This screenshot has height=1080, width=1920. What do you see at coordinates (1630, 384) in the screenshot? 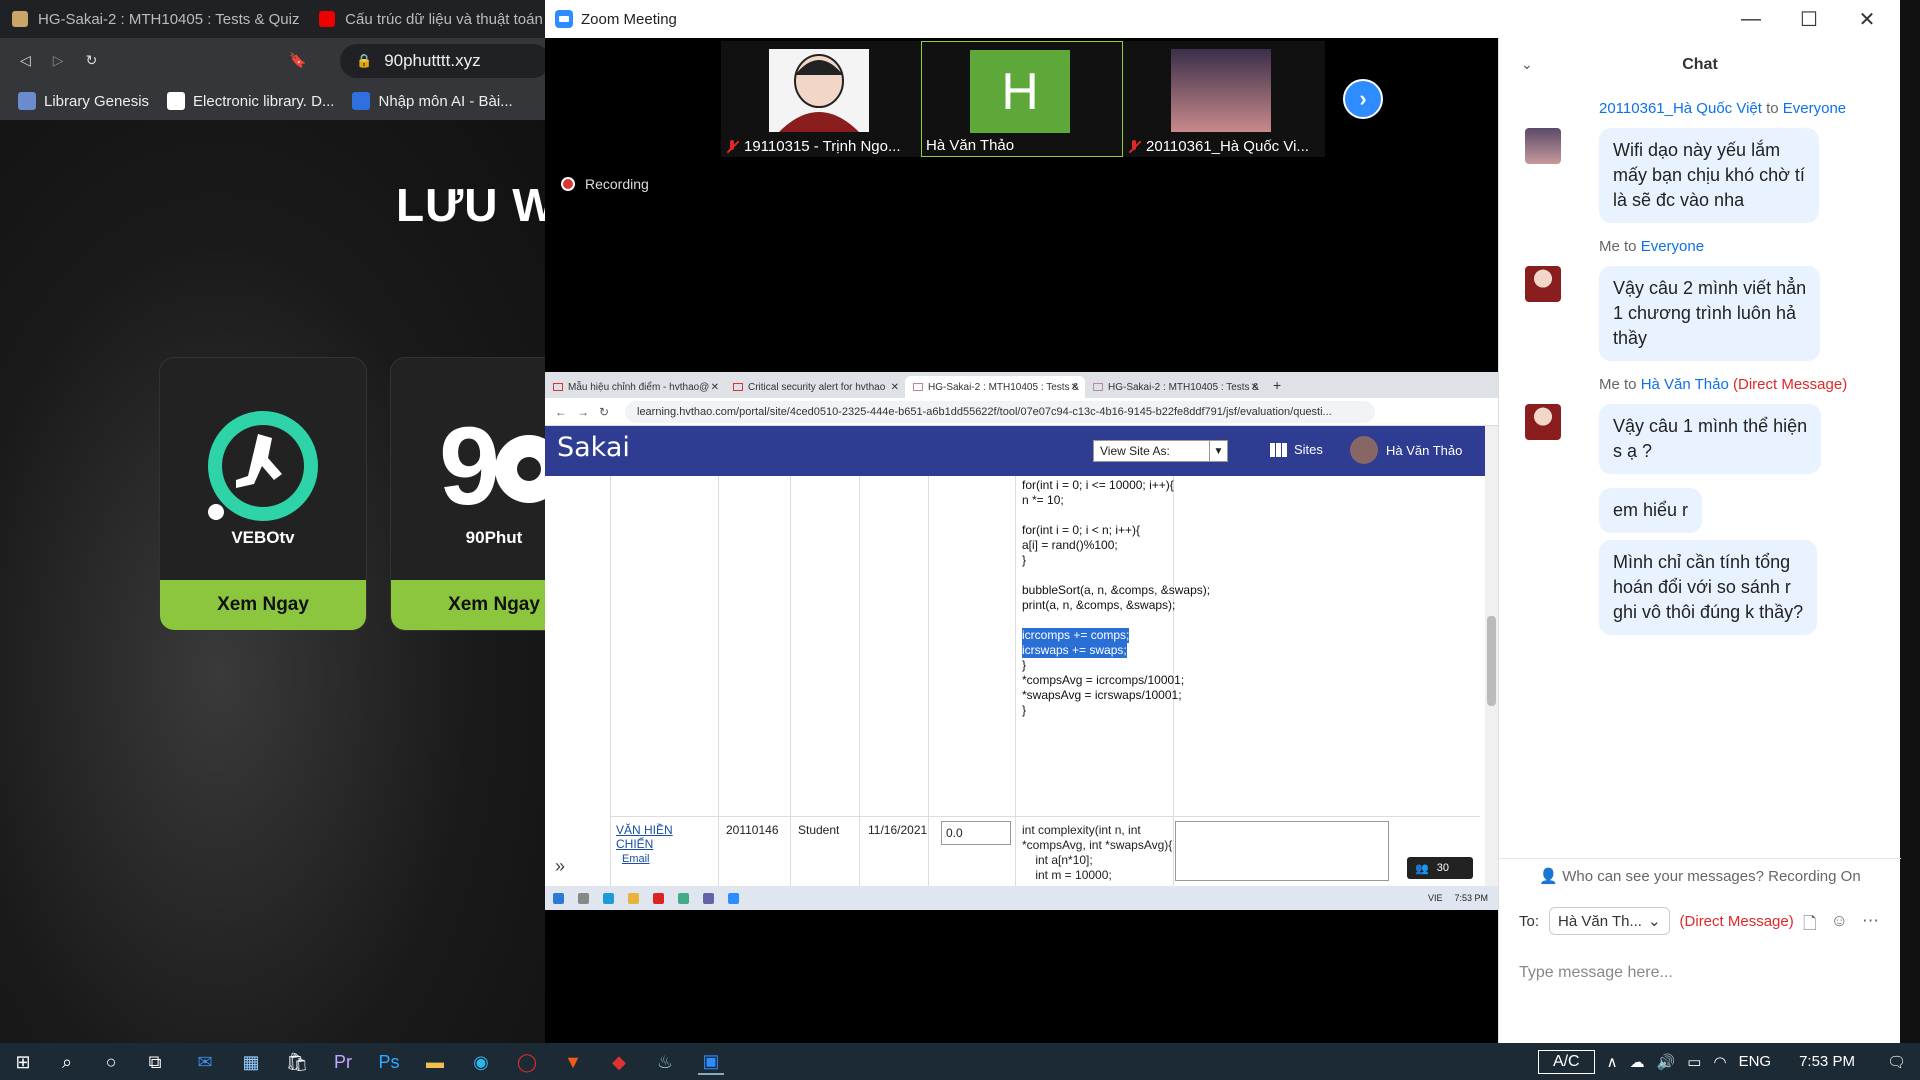
I see `to-word: to` at bounding box center [1630, 384].